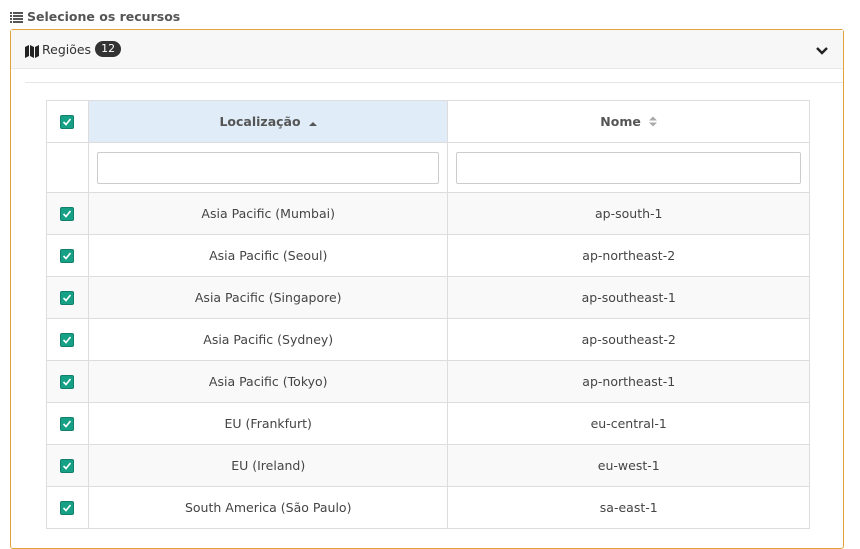 The image size is (860, 549). I want to click on list-icon, so click(16, 17).